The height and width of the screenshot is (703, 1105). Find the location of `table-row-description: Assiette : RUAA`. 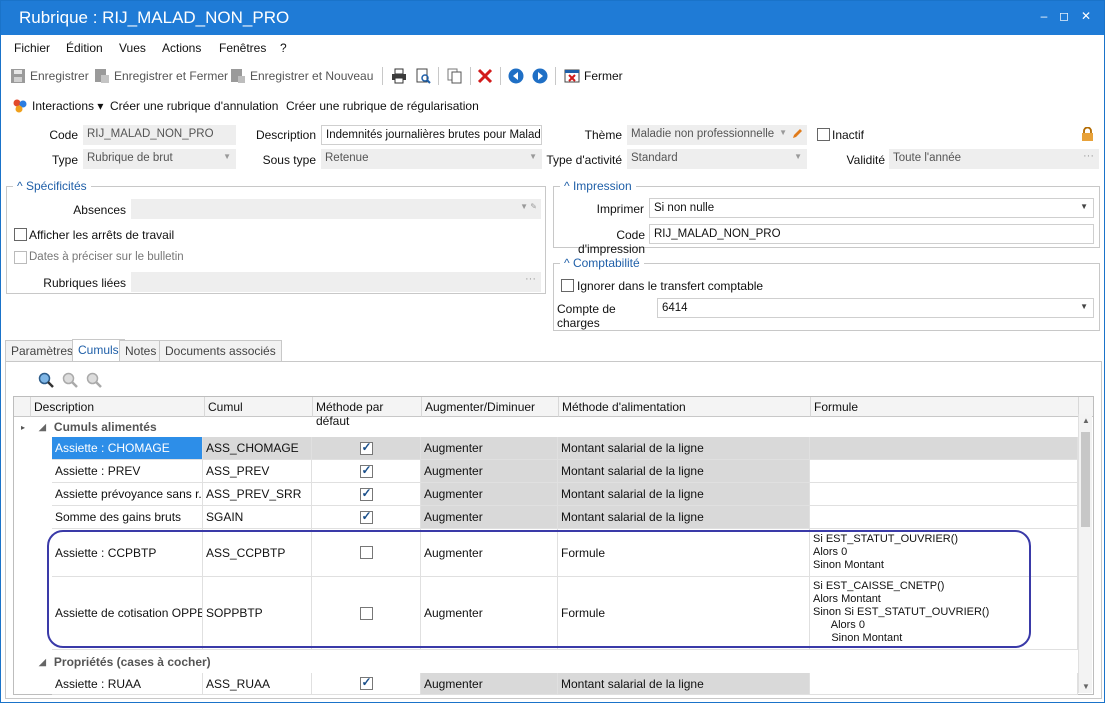

table-row-description: Assiette : RUAA is located at coordinates (127, 684).